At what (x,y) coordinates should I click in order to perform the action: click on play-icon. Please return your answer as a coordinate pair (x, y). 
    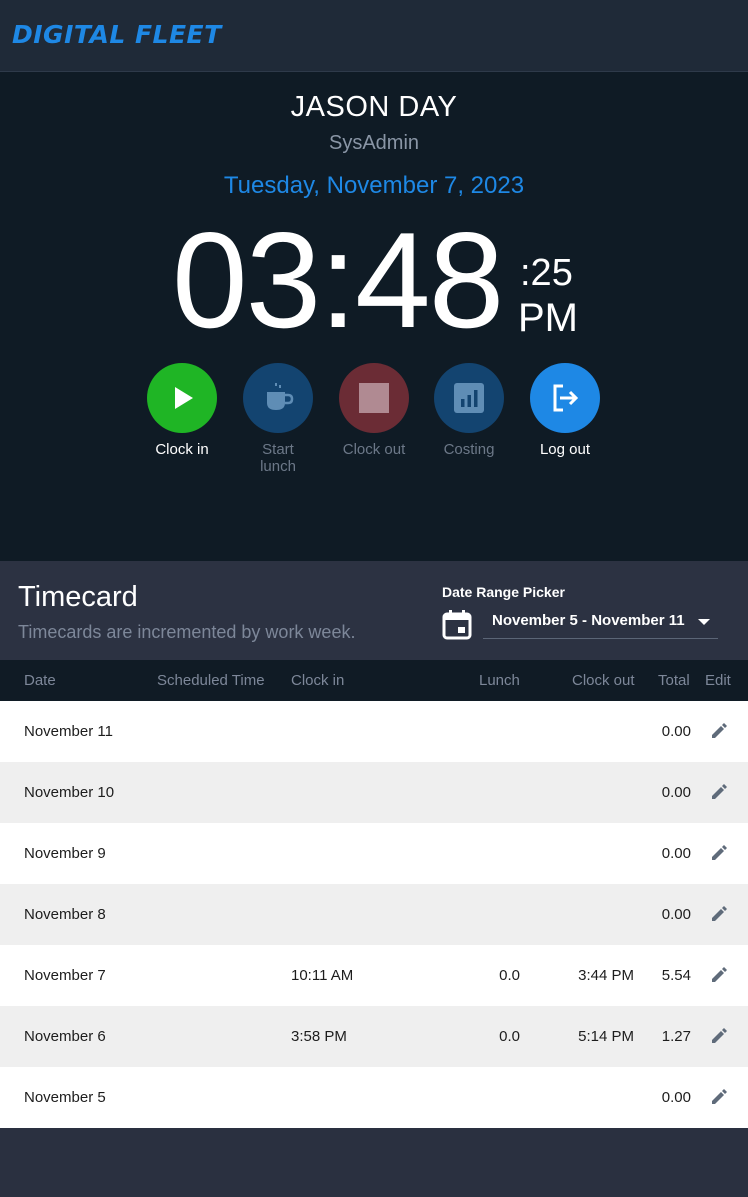
    Looking at the image, I should click on (184, 398).